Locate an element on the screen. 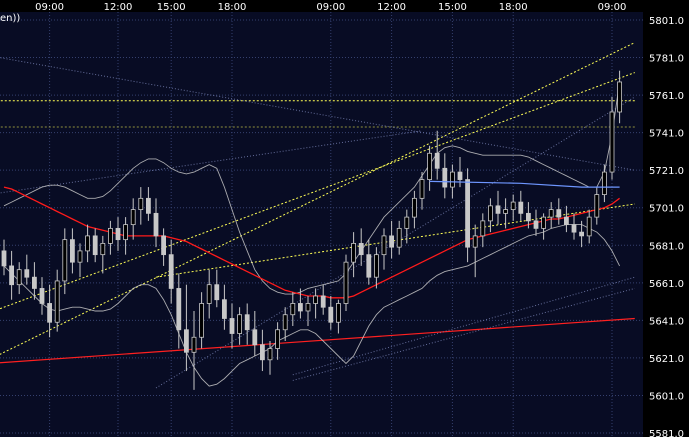 This screenshot has width=689, height=437. y-tick-label: 5661.0 is located at coordinates (666, 284).